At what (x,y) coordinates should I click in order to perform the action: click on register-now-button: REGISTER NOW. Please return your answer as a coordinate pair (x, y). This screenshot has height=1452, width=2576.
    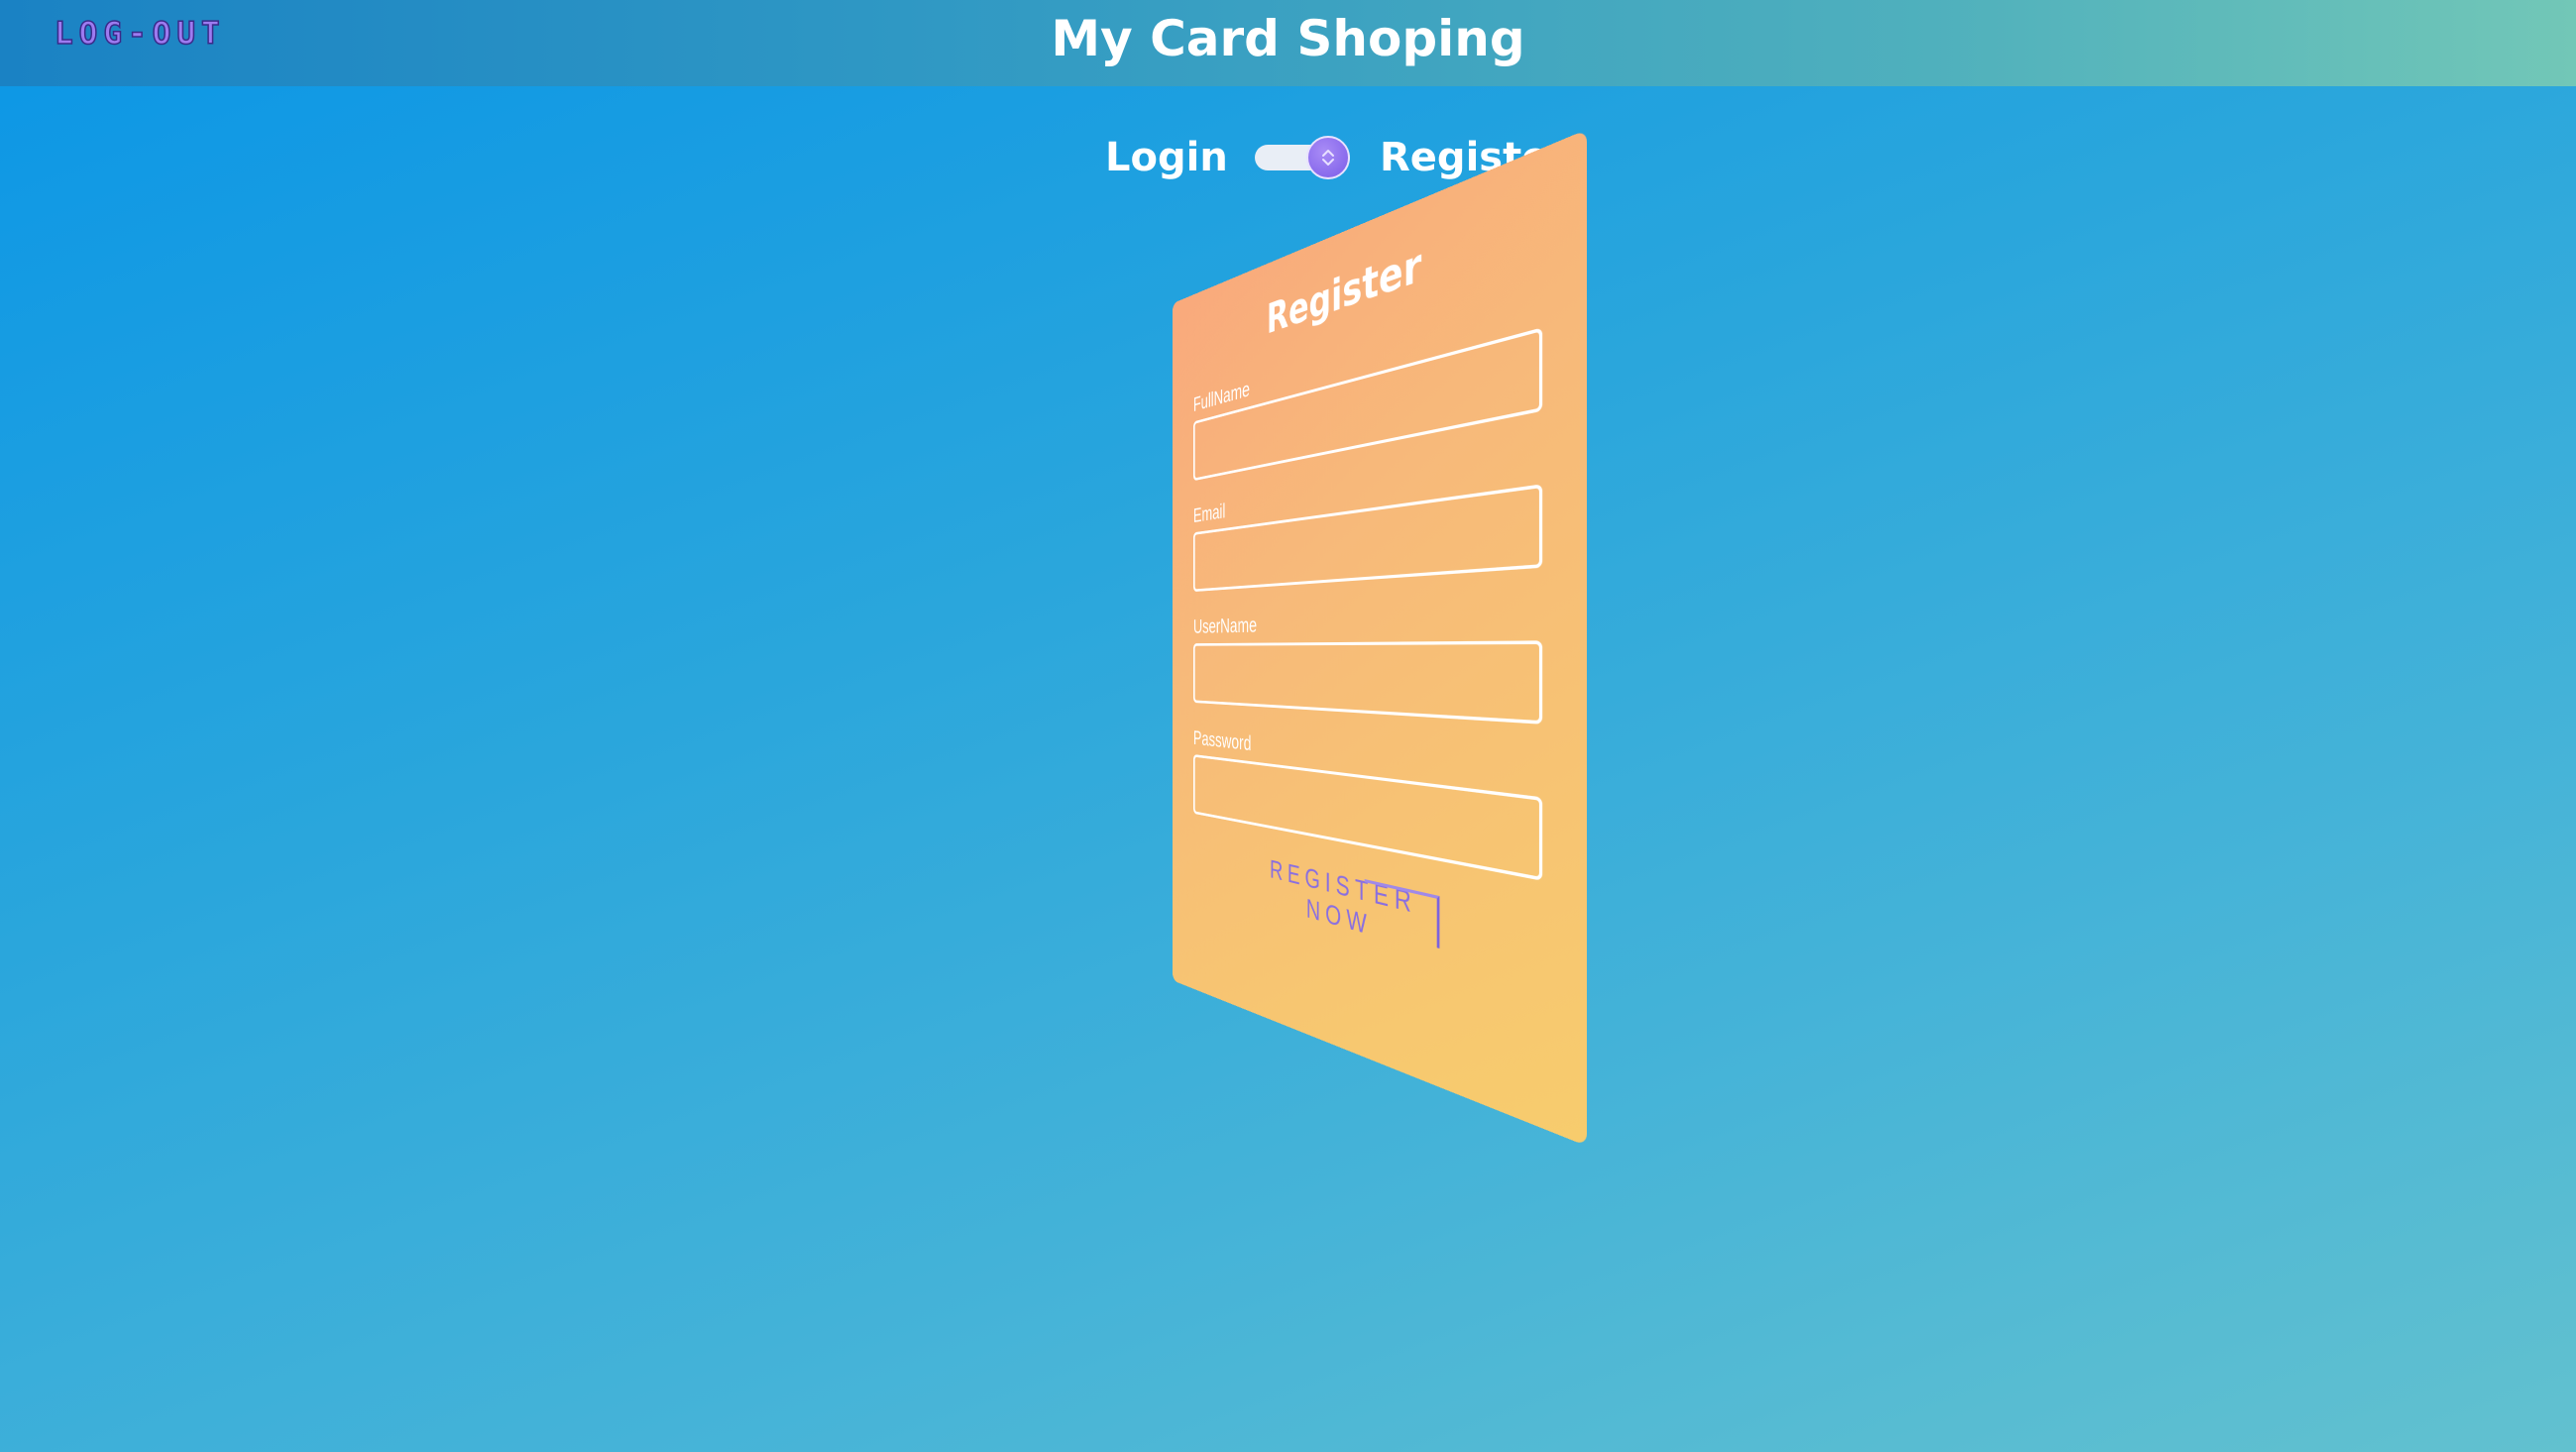
    Looking at the image, I should click on (1347, 901).